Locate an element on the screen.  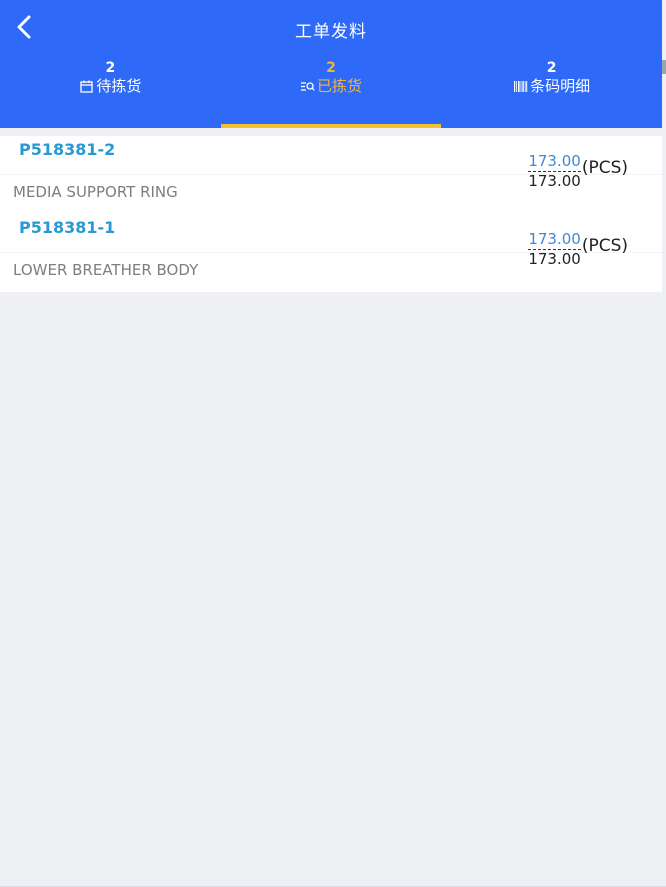
tab-picked: 2 已拣货 is located at coordinates (331, 94).